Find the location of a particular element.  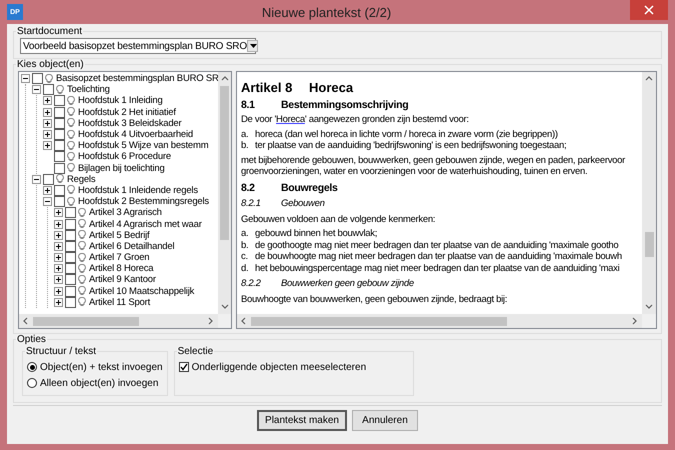

tree-item: Artikel 9 Kantoor is located at coordinates (122, 280).